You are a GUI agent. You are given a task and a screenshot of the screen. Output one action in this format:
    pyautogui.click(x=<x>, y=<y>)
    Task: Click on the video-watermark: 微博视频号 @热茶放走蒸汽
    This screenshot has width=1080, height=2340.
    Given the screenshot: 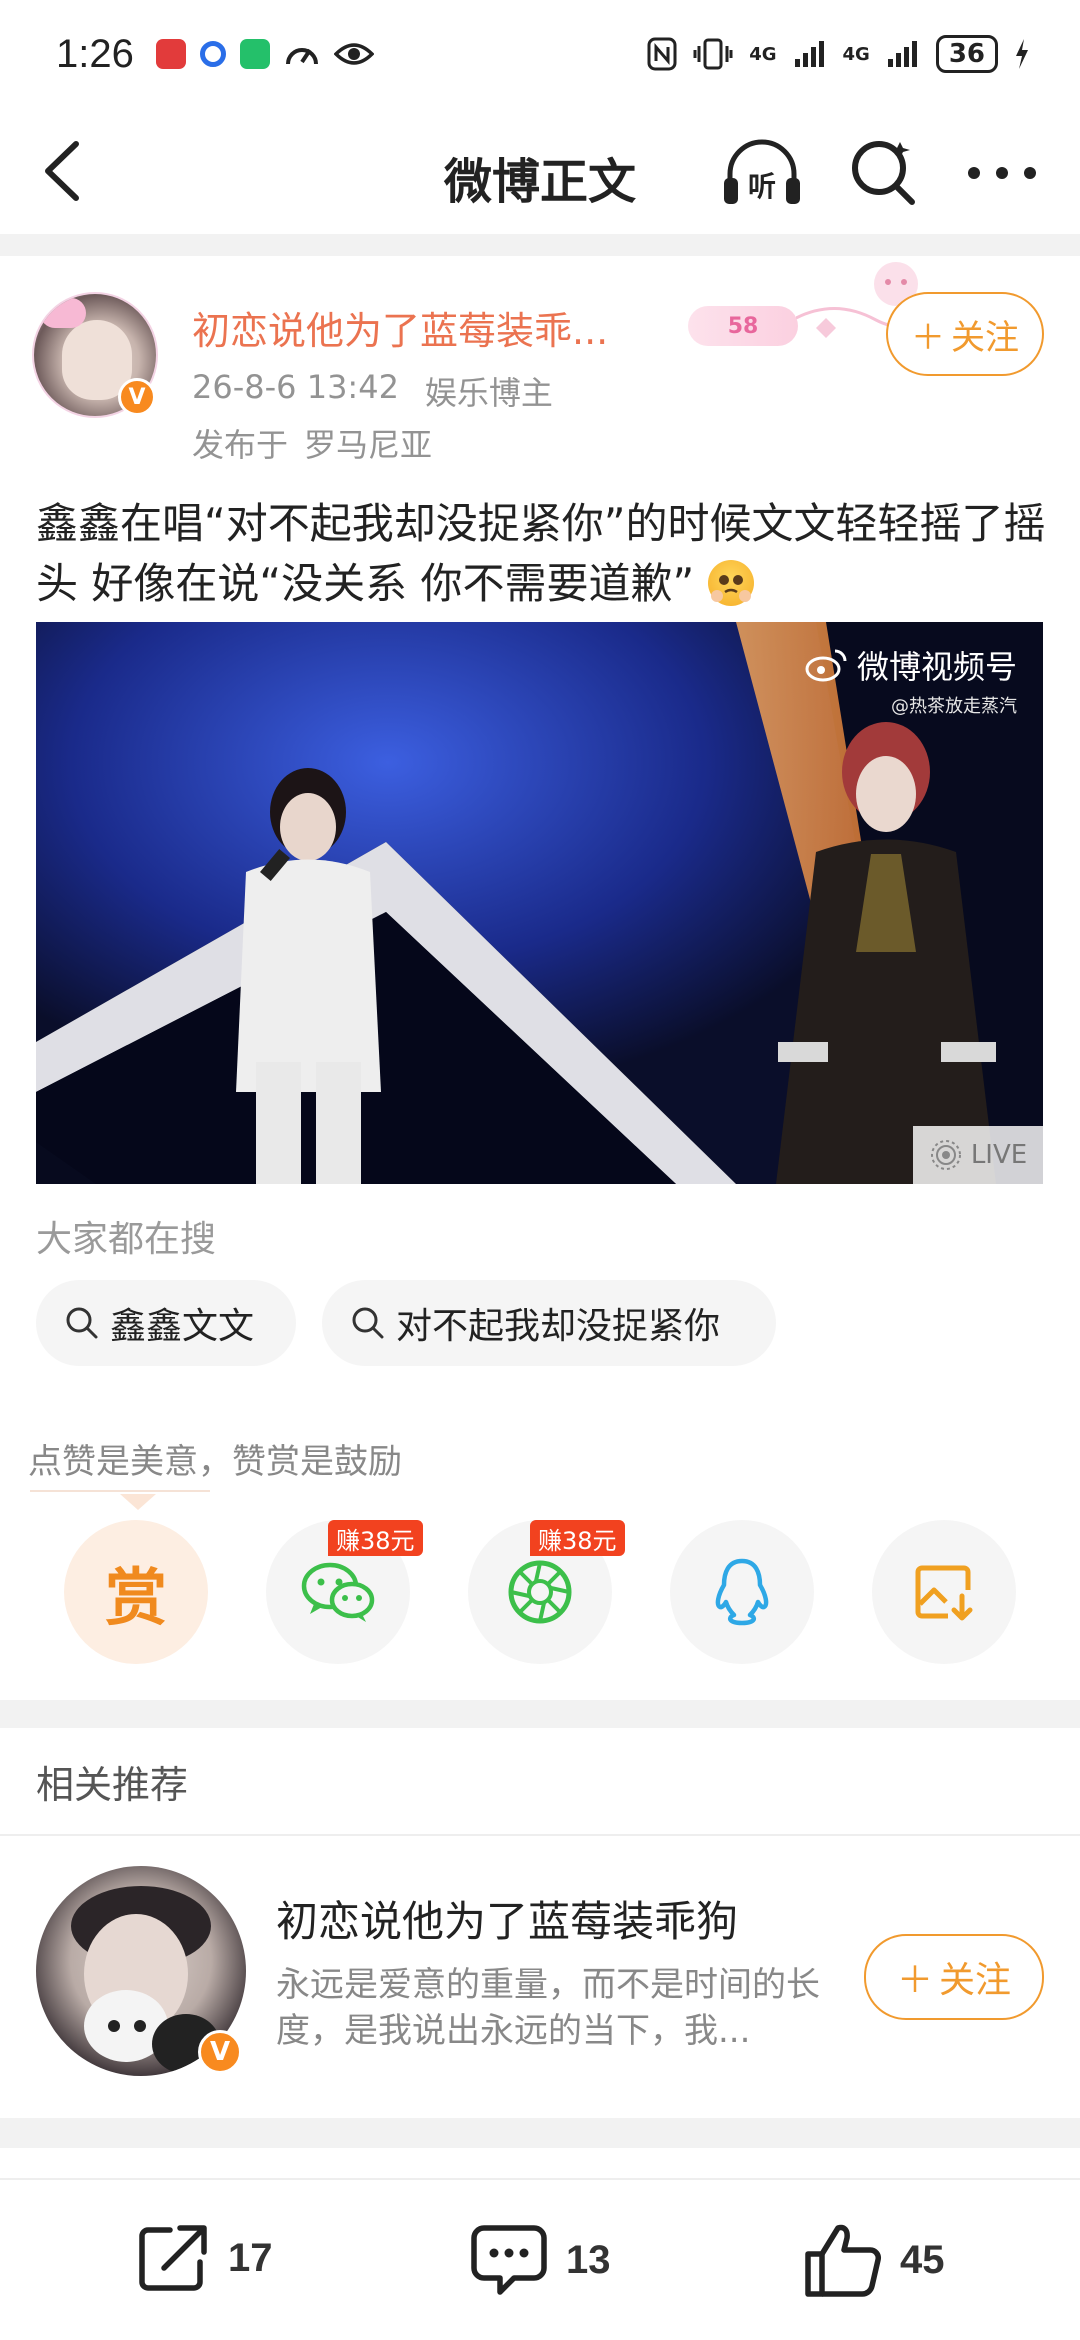 What is the action you would take?
    pyautogui.click(x=911, y=680)
    